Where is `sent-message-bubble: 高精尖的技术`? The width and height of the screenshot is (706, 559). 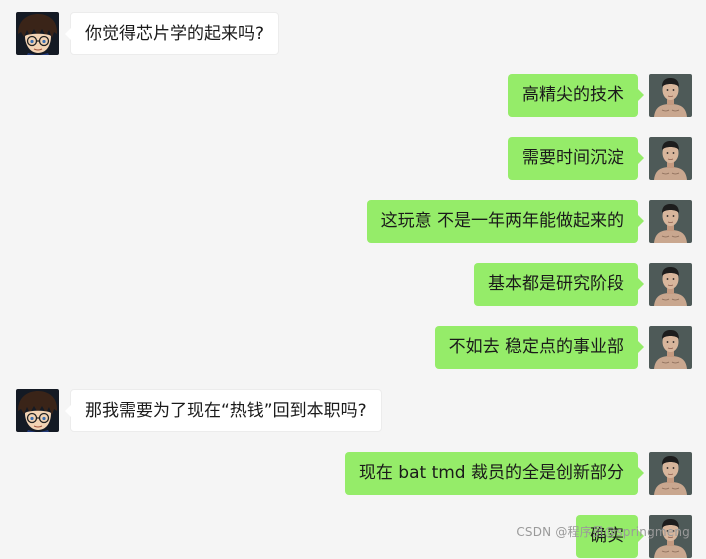
sent-message-bubble: 高精尖的技术 is located at coordinates (576, 95).